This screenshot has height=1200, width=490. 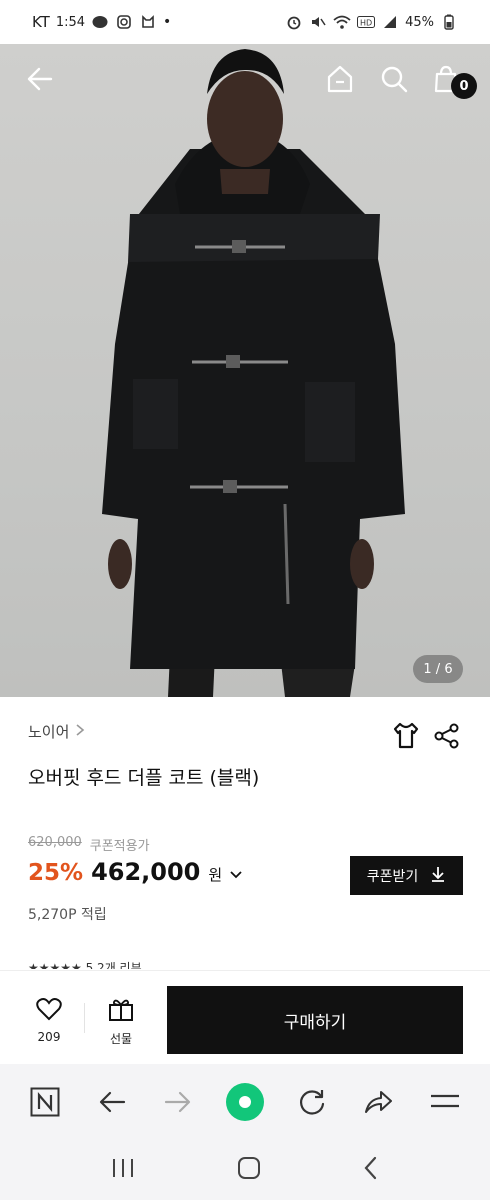 I want to click on purchase-bar: 209 선물 구매하기, so click(x=245, y=1017).